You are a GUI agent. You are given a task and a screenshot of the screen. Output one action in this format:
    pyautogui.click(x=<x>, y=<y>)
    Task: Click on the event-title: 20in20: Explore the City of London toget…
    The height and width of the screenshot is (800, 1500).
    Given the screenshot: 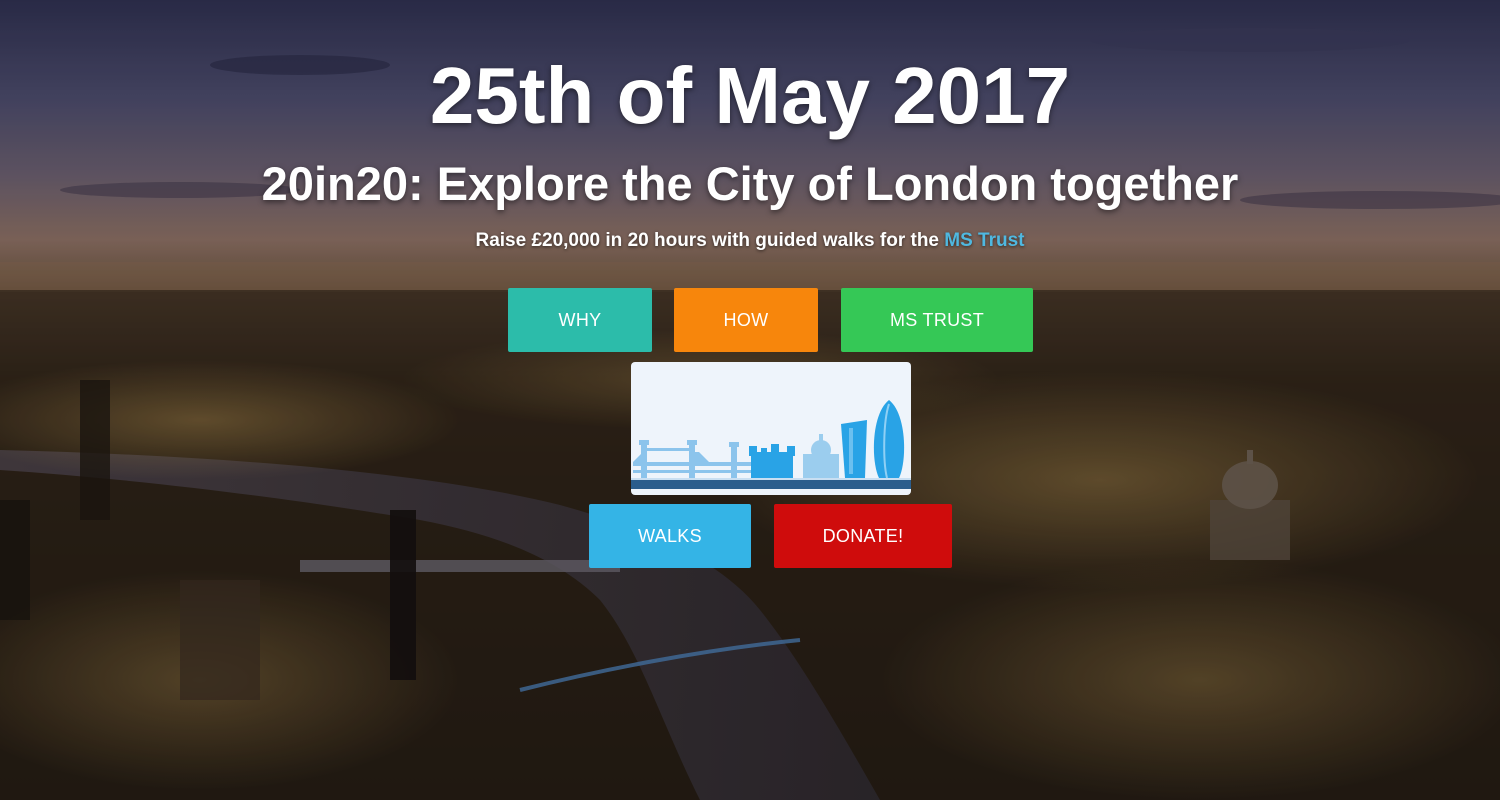 What is the action you would take?
    pyautogui.click(x=750, y=183)
    